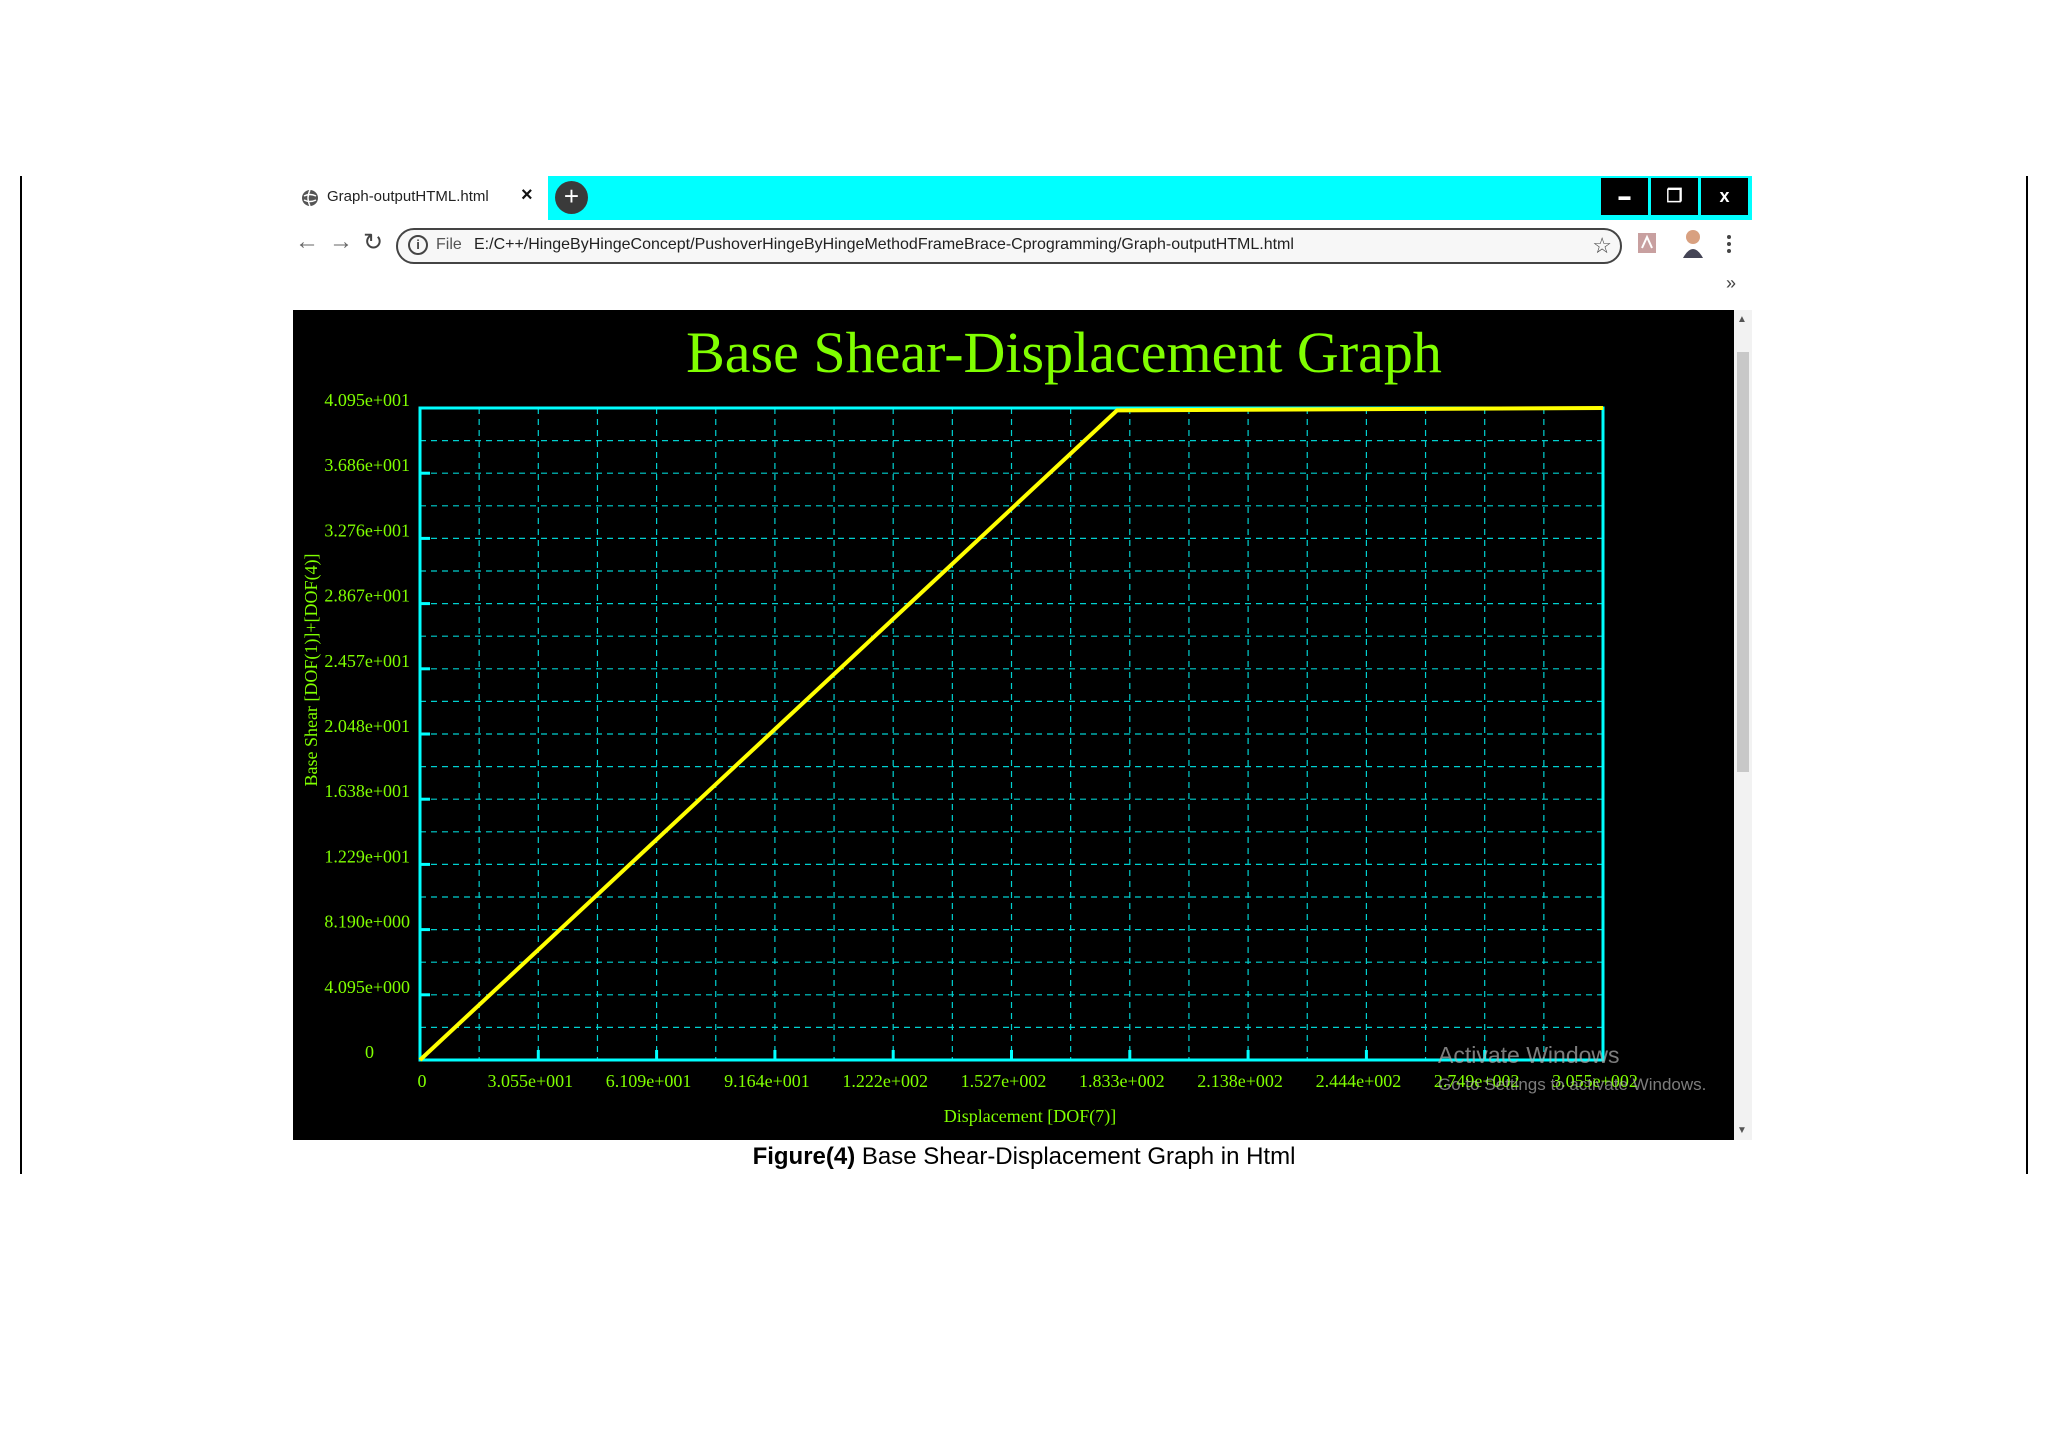 This screenshot has width=2048, height=1448. I want to click on x-tick-label: 3.055e+001, so click(530, 1081).